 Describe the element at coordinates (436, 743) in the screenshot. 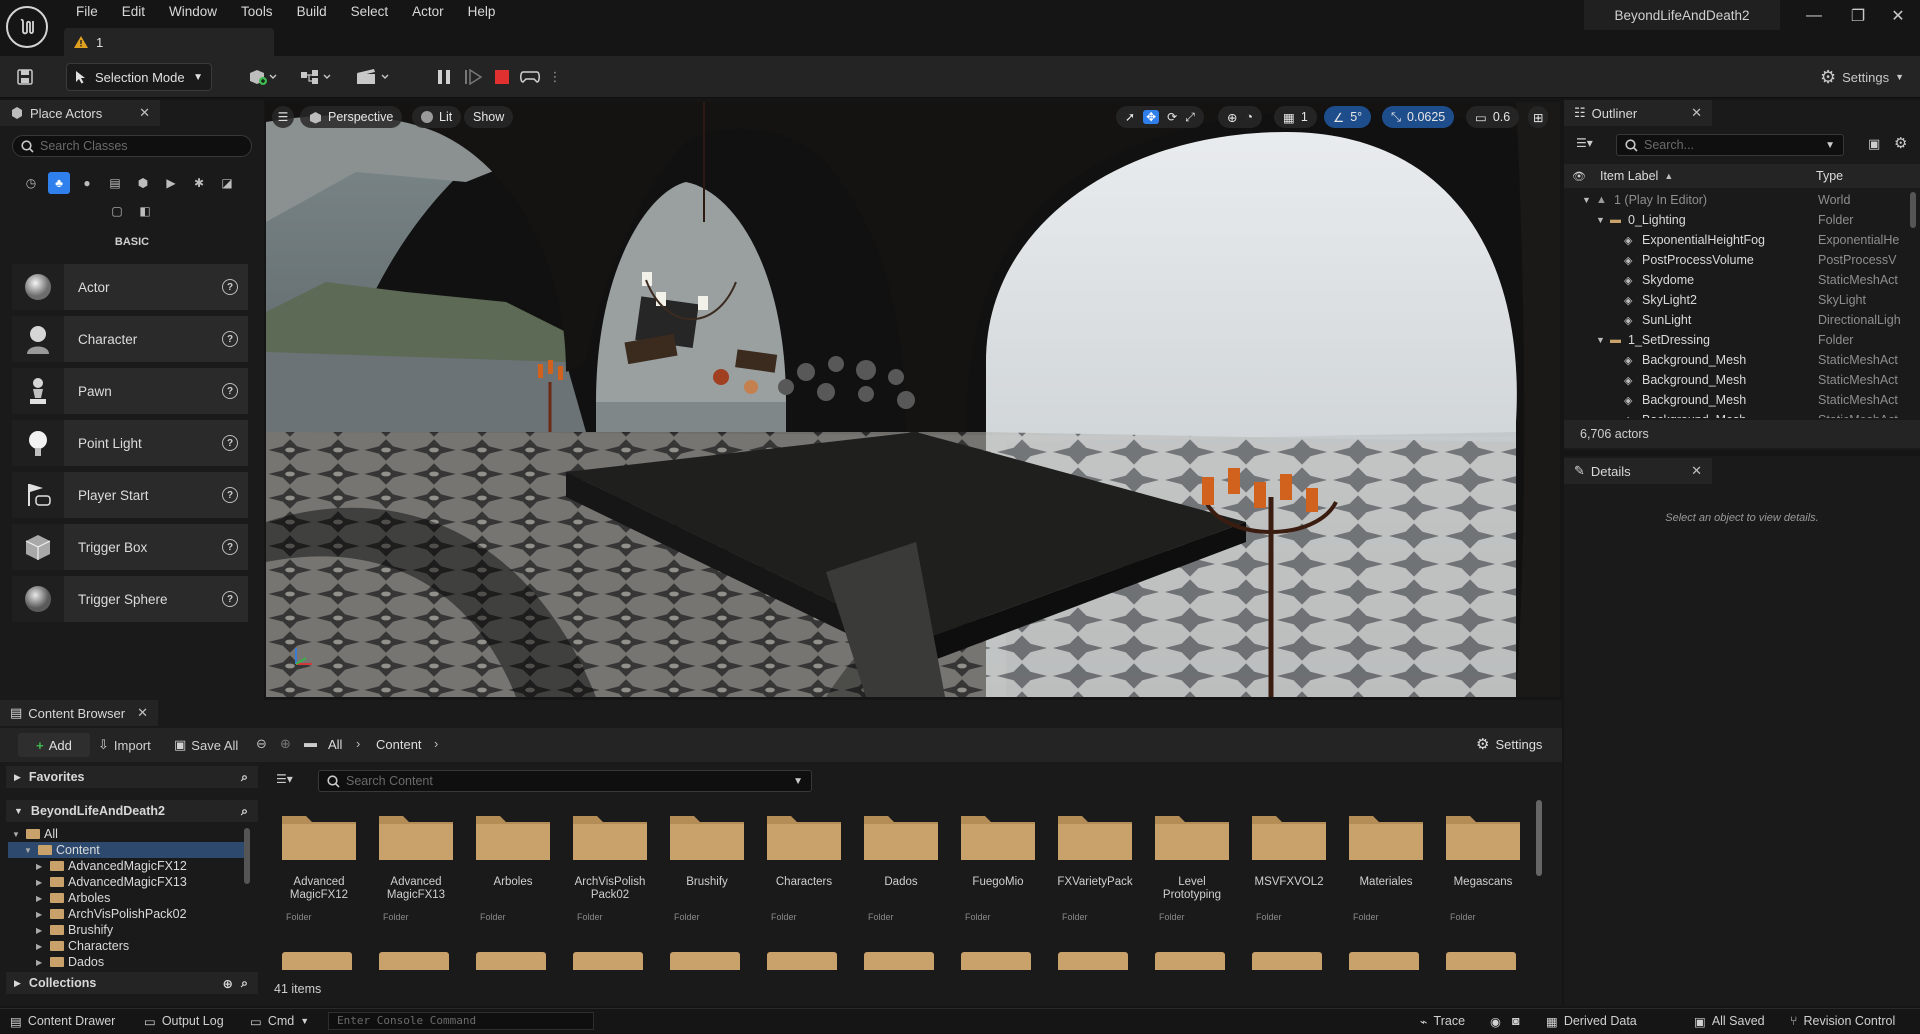

I see `breadcrumb-chevron-icon: ›` at that location.